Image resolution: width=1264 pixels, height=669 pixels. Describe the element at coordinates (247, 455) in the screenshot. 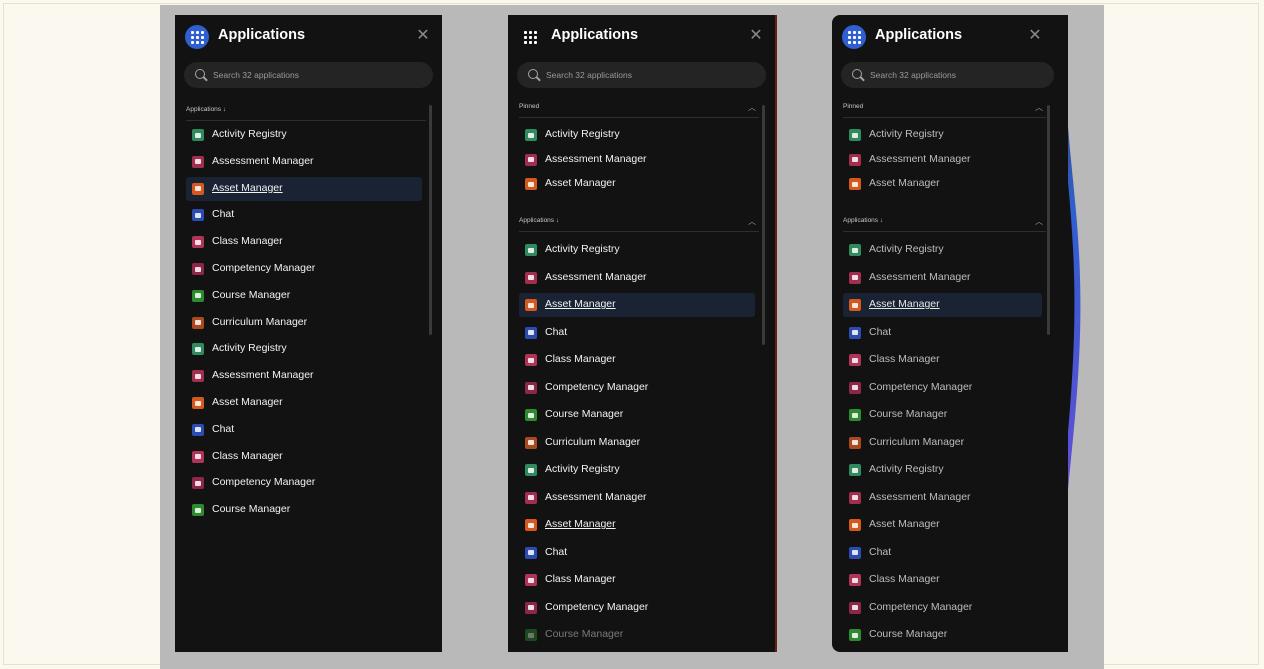

I see `app-list-item-label: Class Manager` at that location.